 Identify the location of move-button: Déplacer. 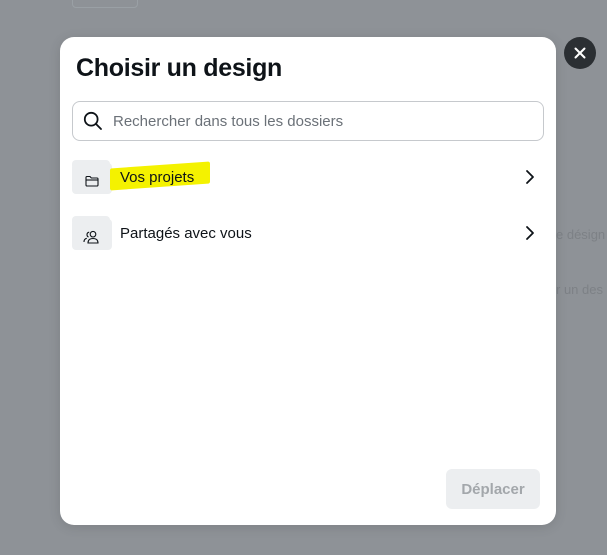
(493, 489).